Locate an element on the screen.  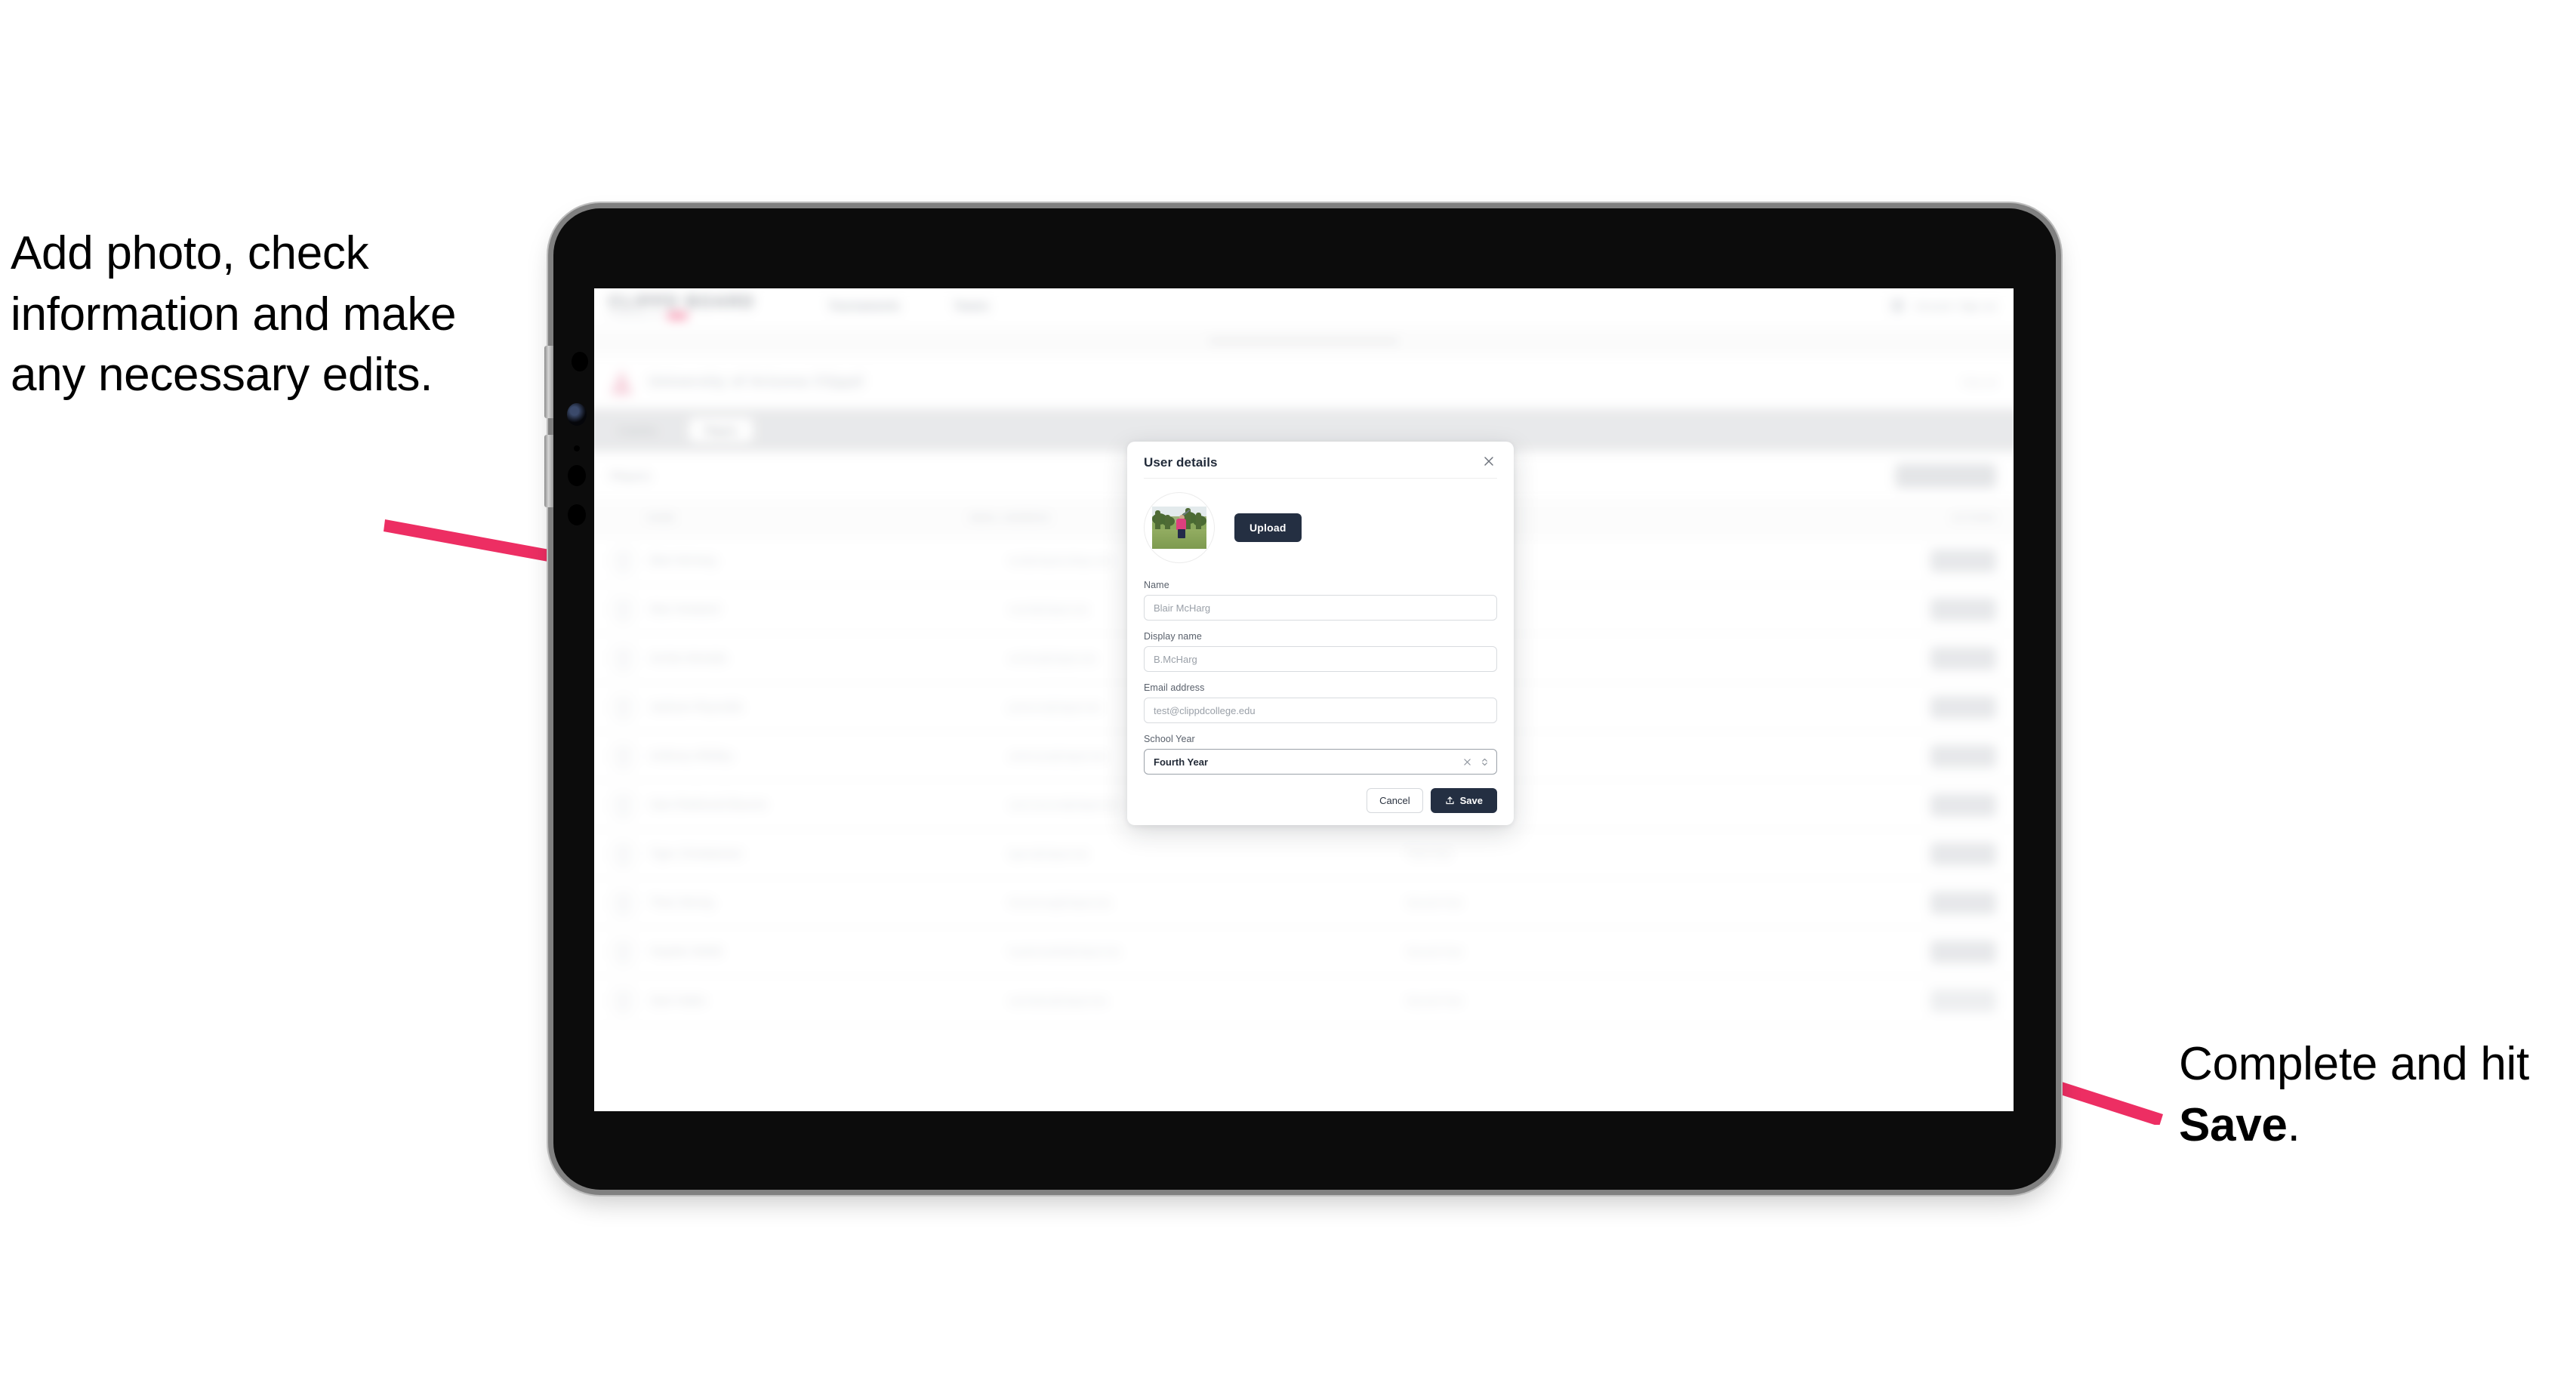
email-field is located at coordinates (1320, 710).